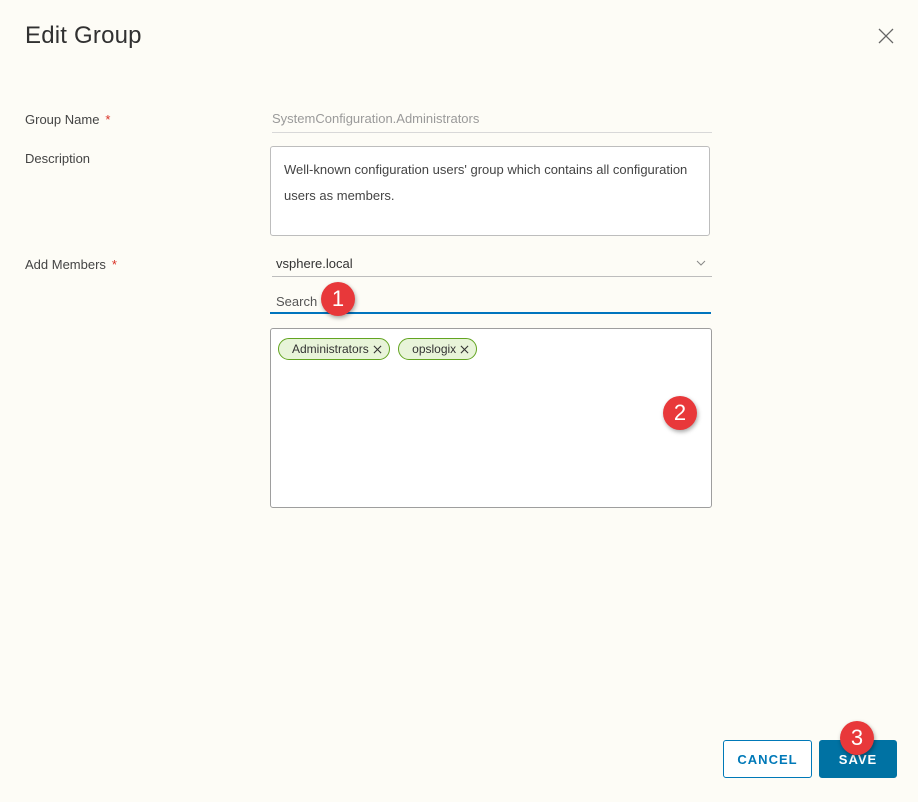 This screenshot has height=802, width=918. What do you see at coordinates (767, 759) in the screenshot?
I see `cancel-button: CANCEL` at bounding box center [767, 759].